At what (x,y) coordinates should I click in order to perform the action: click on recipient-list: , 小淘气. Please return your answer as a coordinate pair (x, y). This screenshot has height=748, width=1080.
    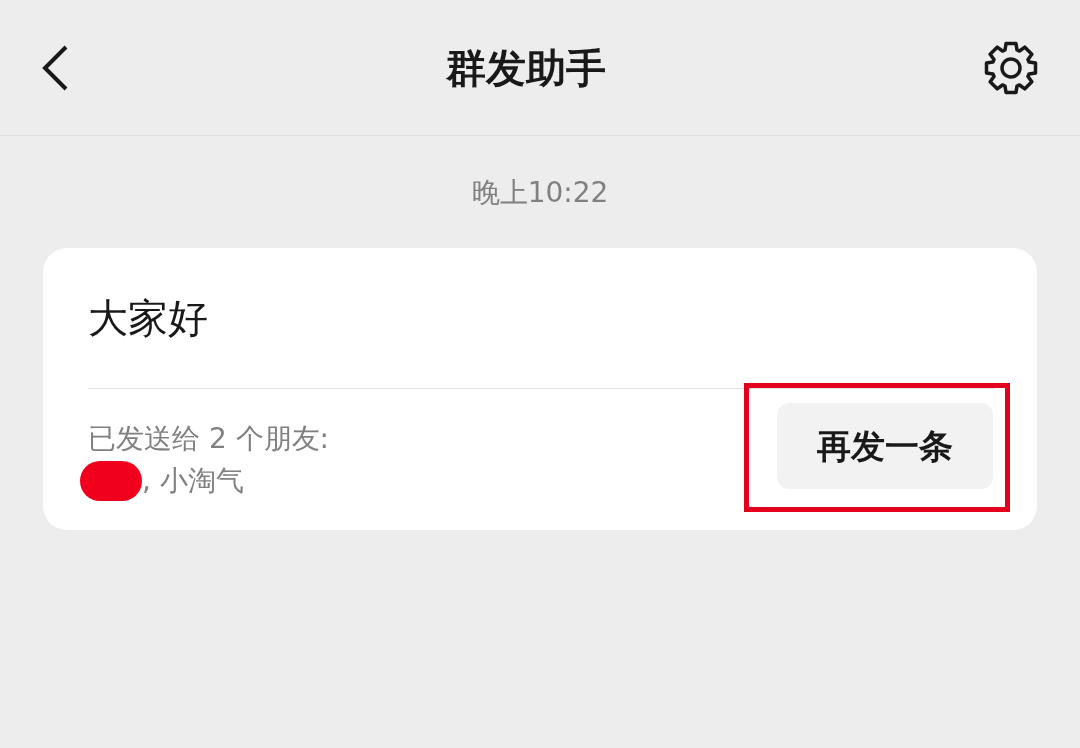
    Looking at the image, I should click on (193, 480).